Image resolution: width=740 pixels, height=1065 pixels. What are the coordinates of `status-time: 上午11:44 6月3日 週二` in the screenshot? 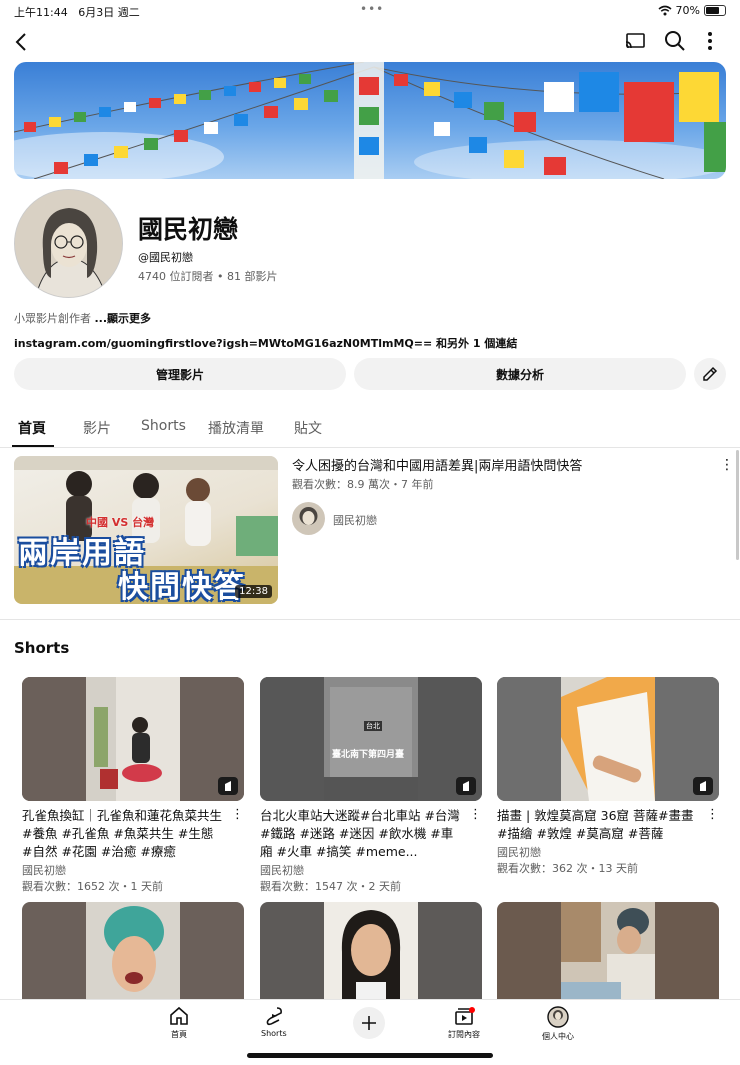 It's located at (77, 12).